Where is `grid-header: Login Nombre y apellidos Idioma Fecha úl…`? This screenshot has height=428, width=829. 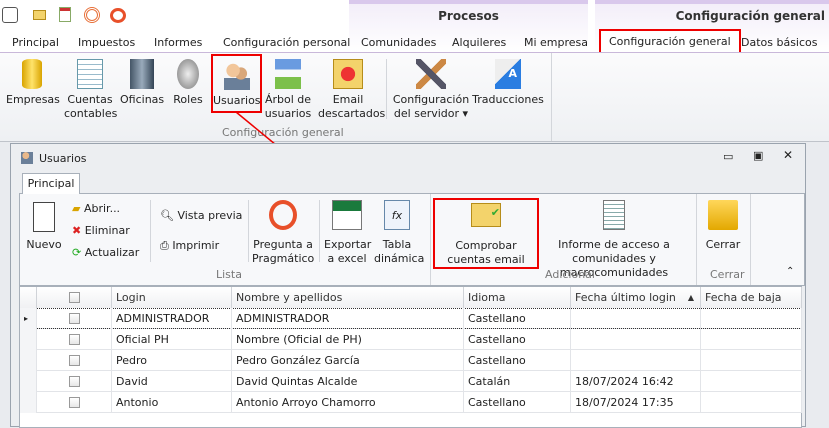 grid-header: Login Nombre y apellidos Idioma Fecha úl… is located at coordinates (411, 297).